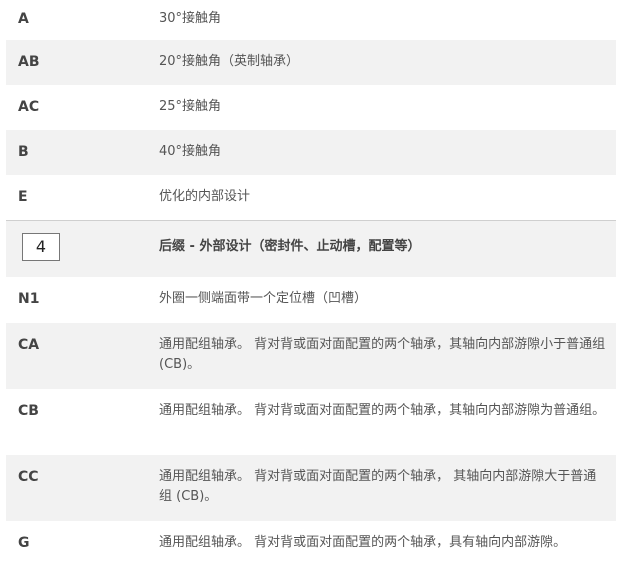 The height and width of the screenshot is (578, 622). I want to click on row-code: AC, so click(29, 107).